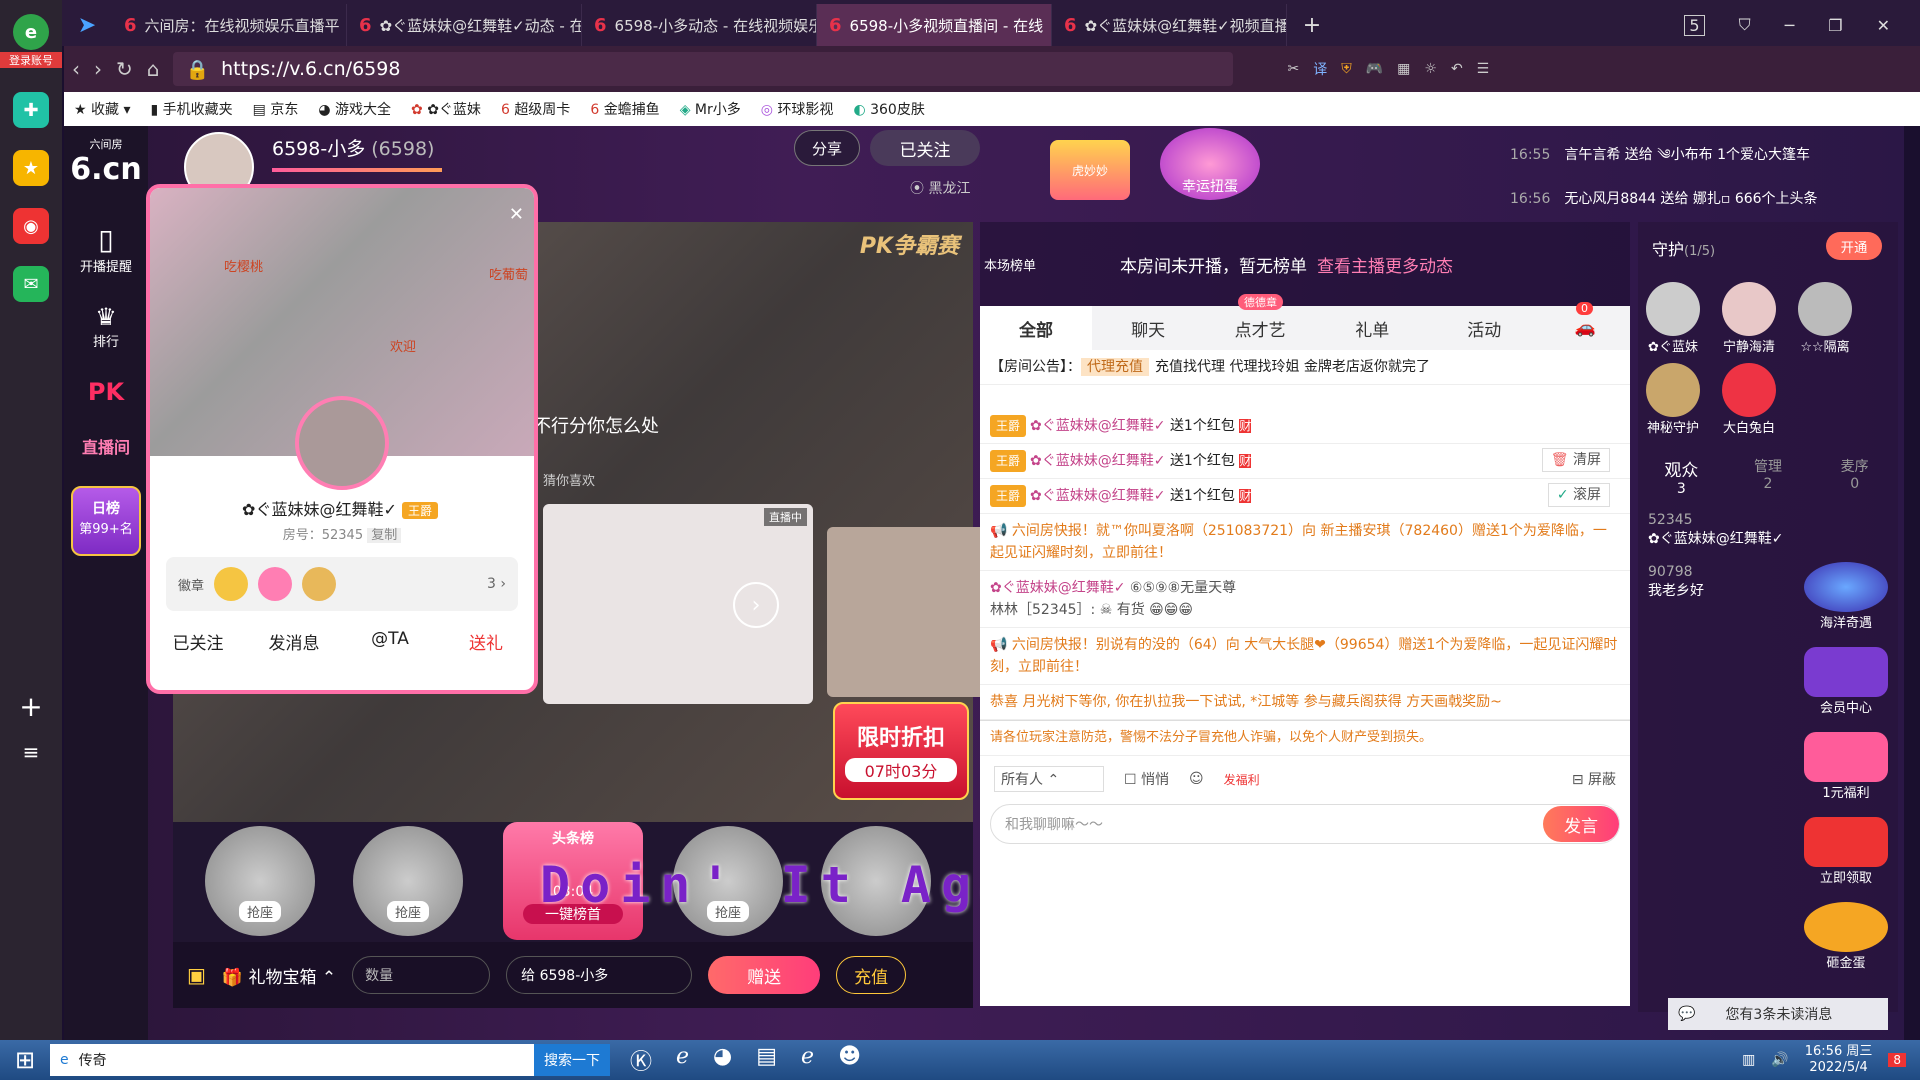 Image resolution: width=1920 pixels, height=1080 pixels. I want to click on daily-rank-badge: 日榜 第99+名, so click(106, 521).